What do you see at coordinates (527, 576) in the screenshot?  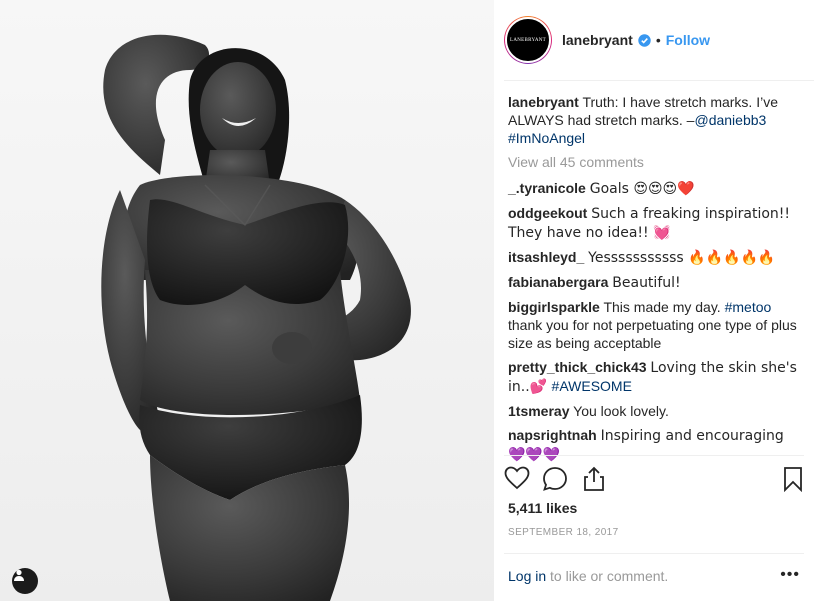 I see `login-link: Log in` at bounding box center [527, 576].